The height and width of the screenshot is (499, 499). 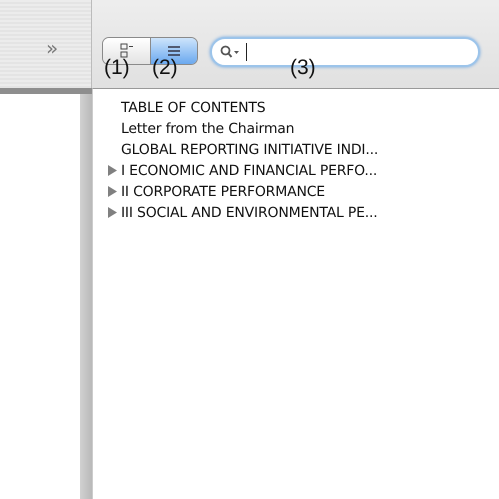 I want to click on callout-number: (1), so click(x=117, y=68).